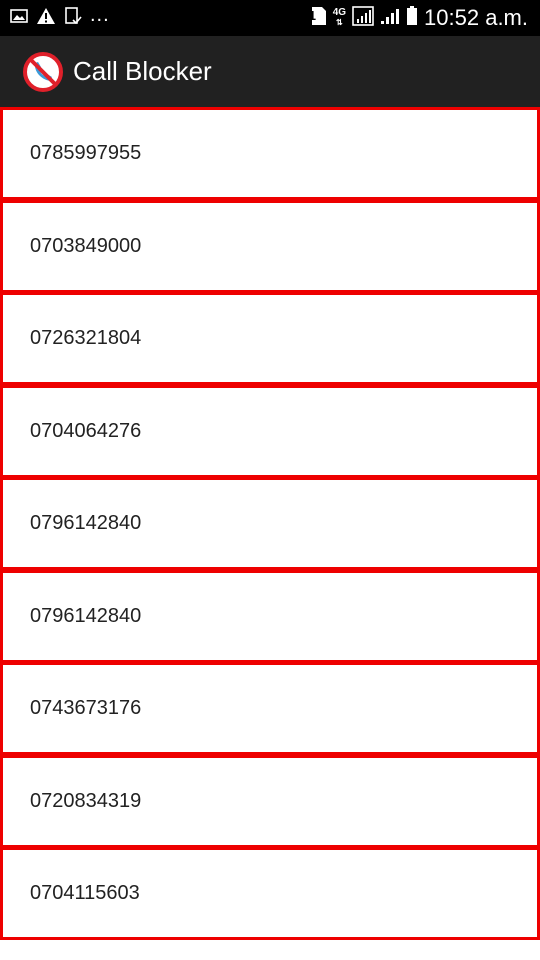 The height and width of the screenshot is (960, 540). I want to click on list-item: 0703849000, so click(270, 246).